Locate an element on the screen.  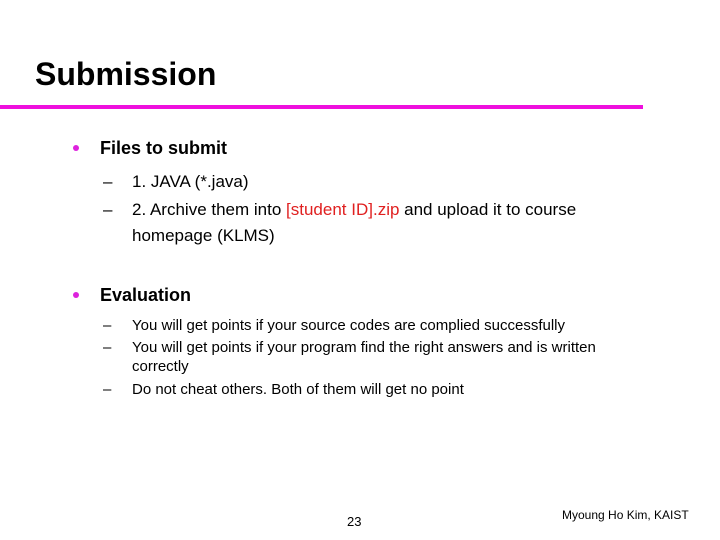
title-underline is located at coordinates (321, 107).